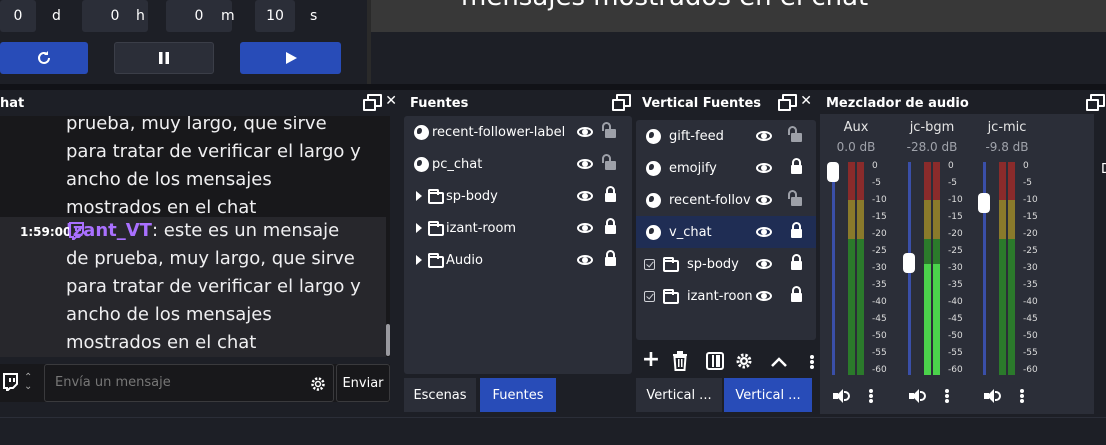  What do you see at coordinates (18, 16) in the screenshot?
I see `days-input: 0` at bounding box center [18, 16].